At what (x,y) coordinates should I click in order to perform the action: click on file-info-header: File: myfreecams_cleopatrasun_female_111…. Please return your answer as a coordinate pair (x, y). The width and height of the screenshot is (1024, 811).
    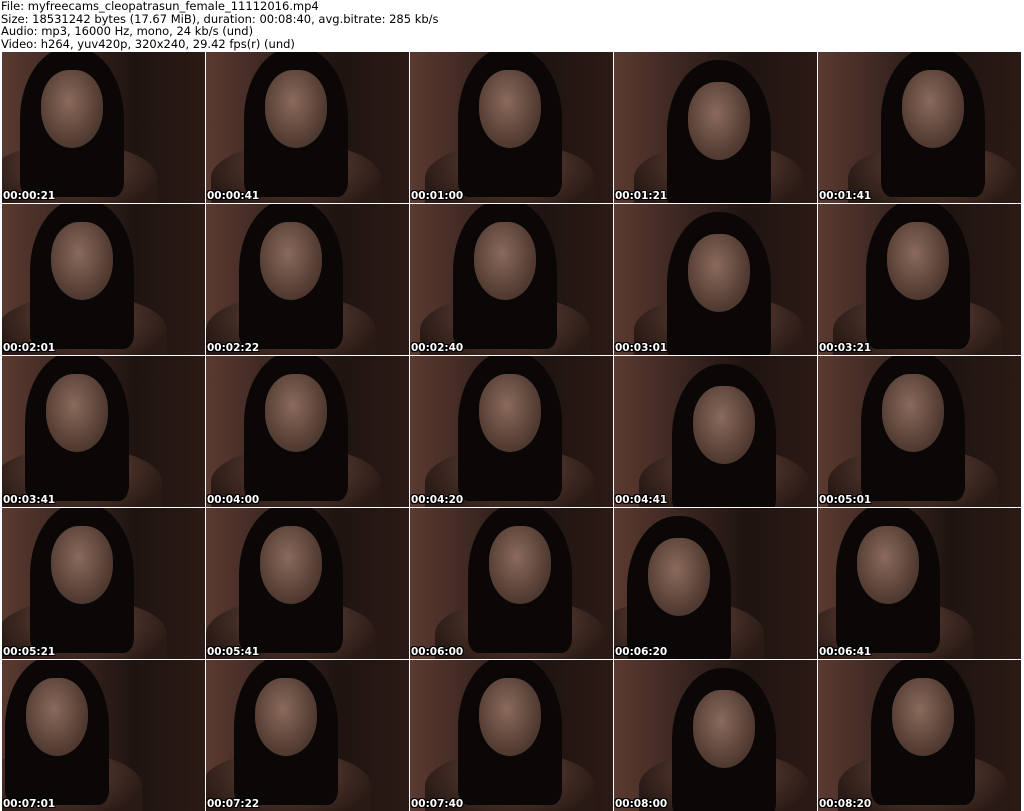
    Looking at the image, I should click on (220, 25).